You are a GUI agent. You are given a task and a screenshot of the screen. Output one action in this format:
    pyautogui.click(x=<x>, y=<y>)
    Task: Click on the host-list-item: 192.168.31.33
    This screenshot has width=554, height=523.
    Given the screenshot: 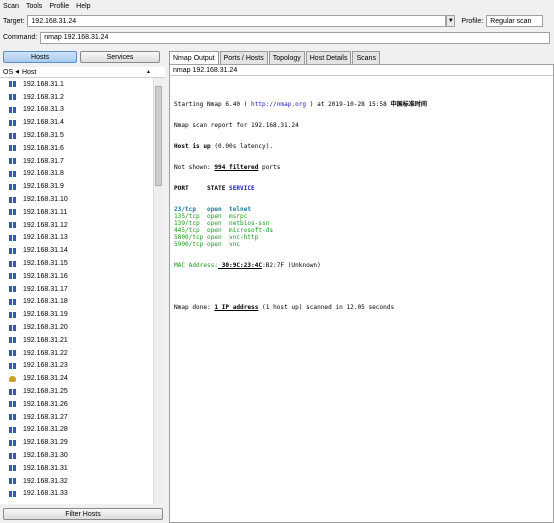 What is the action you would take?
    pyautogui.click(x=76, y=494)
    